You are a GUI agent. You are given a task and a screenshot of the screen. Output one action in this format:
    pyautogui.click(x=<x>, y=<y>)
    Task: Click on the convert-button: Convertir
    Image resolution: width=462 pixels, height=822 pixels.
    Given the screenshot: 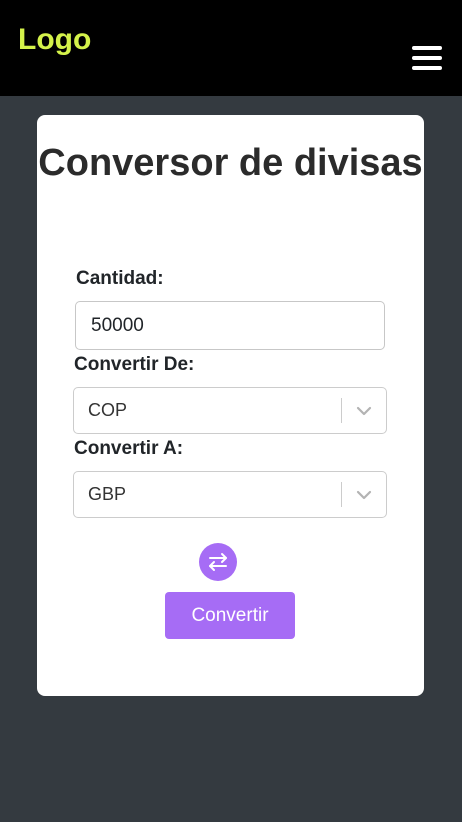 What is the action you would take?
    pyautogui.click(x=230, y=615)
    